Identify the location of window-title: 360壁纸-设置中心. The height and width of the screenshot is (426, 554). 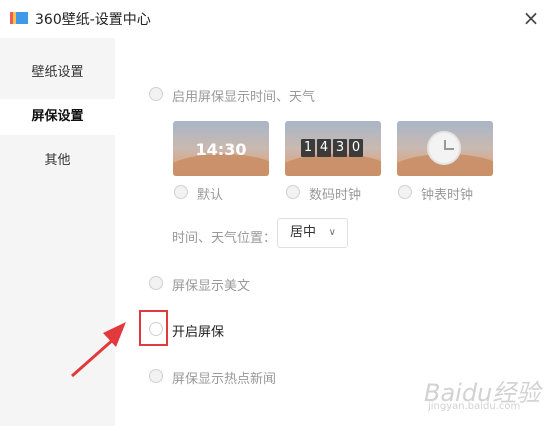
(93, 20).